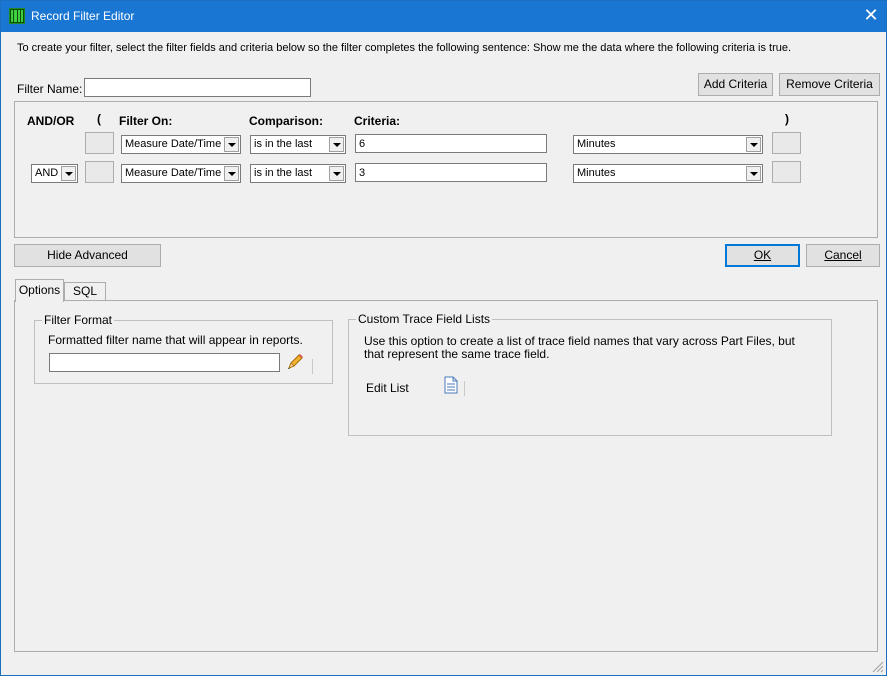 The height and width of the screenshot is (676, 887). I want to click on add-criteria-button: Add Criteria, so click(735, 84).